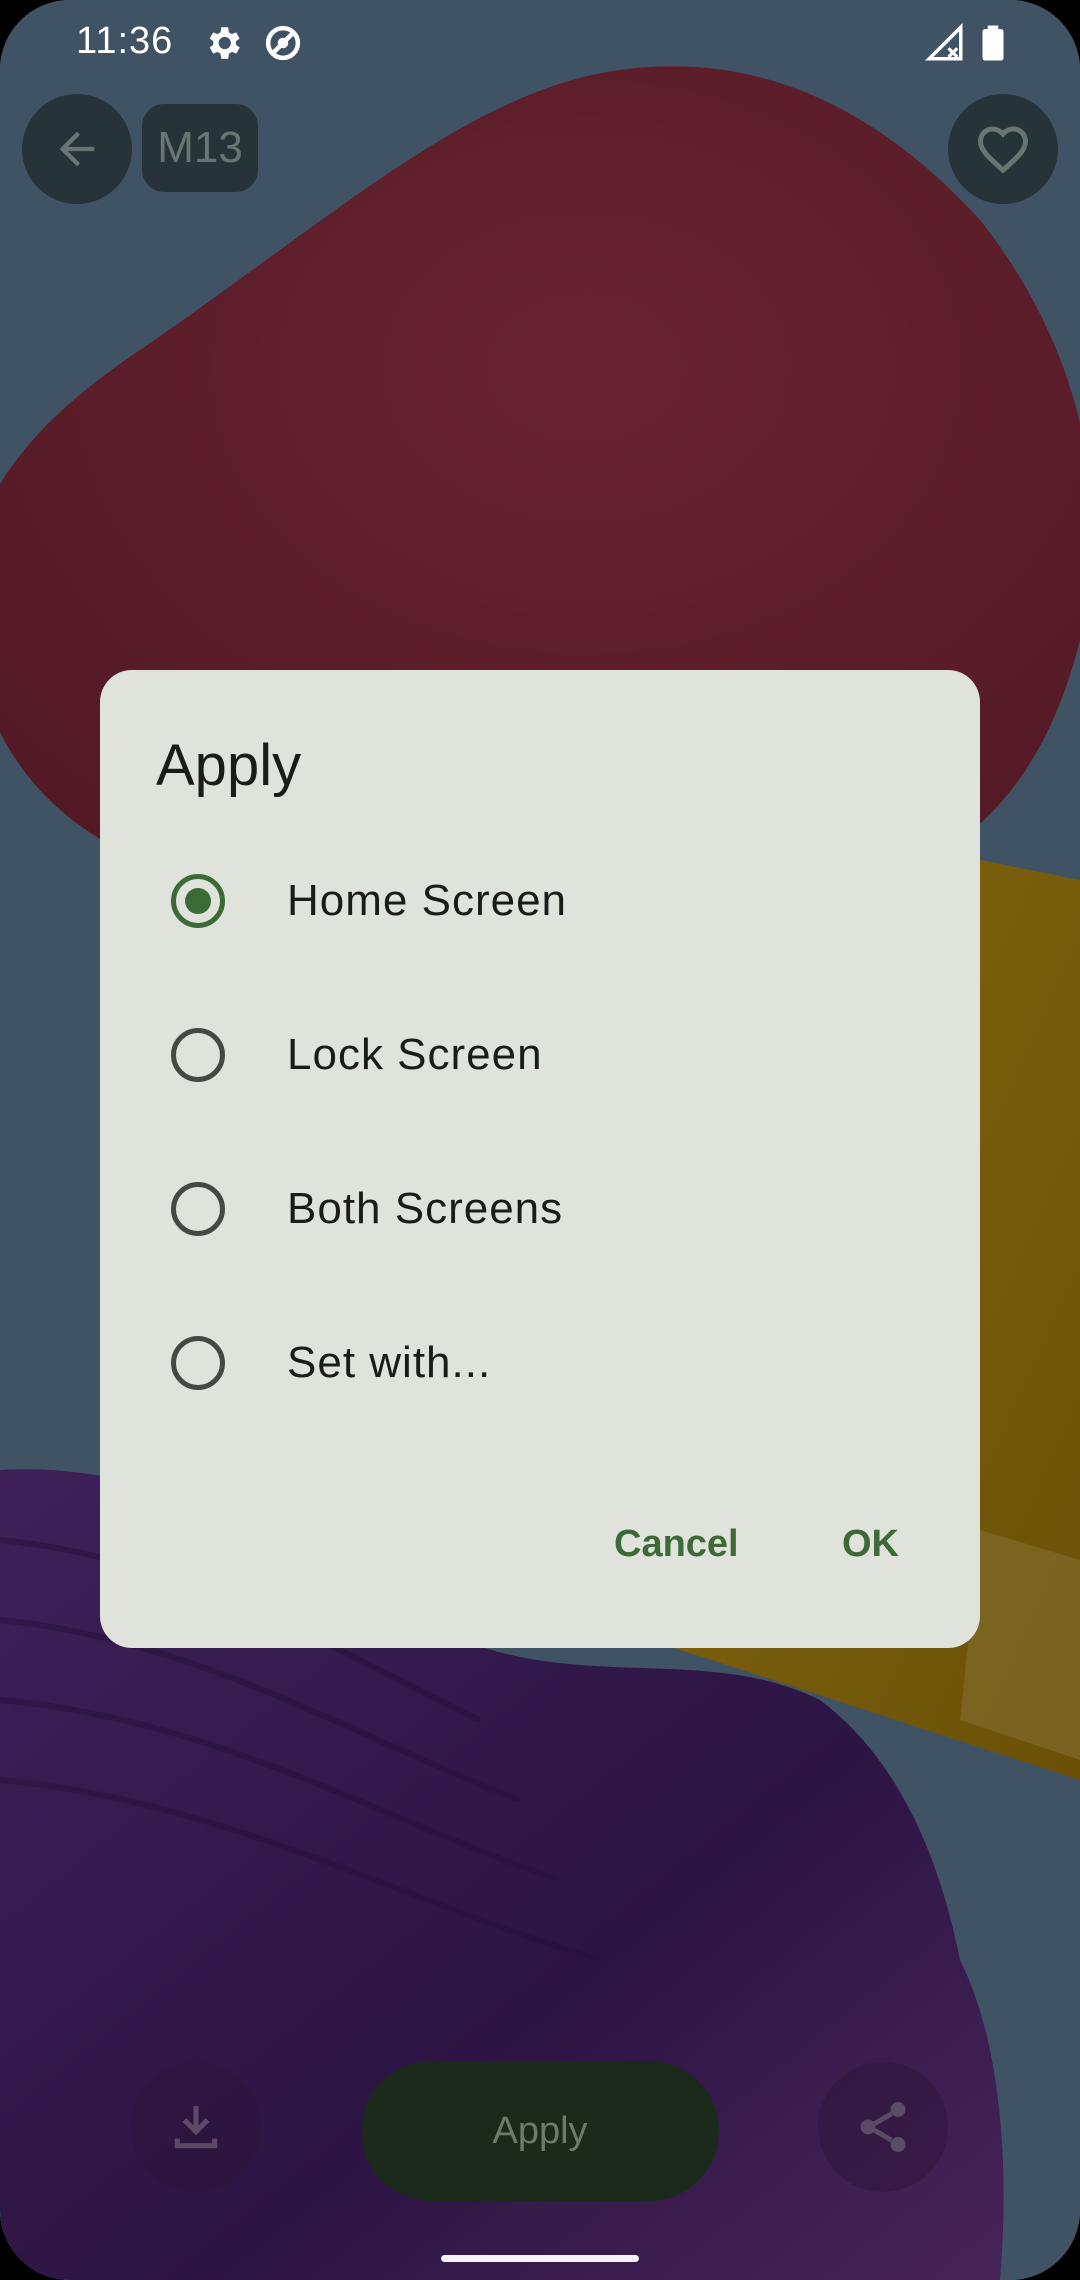 The image size is (1080, 2280). I want to click on heart-outline-icon, so click(1003, 150).